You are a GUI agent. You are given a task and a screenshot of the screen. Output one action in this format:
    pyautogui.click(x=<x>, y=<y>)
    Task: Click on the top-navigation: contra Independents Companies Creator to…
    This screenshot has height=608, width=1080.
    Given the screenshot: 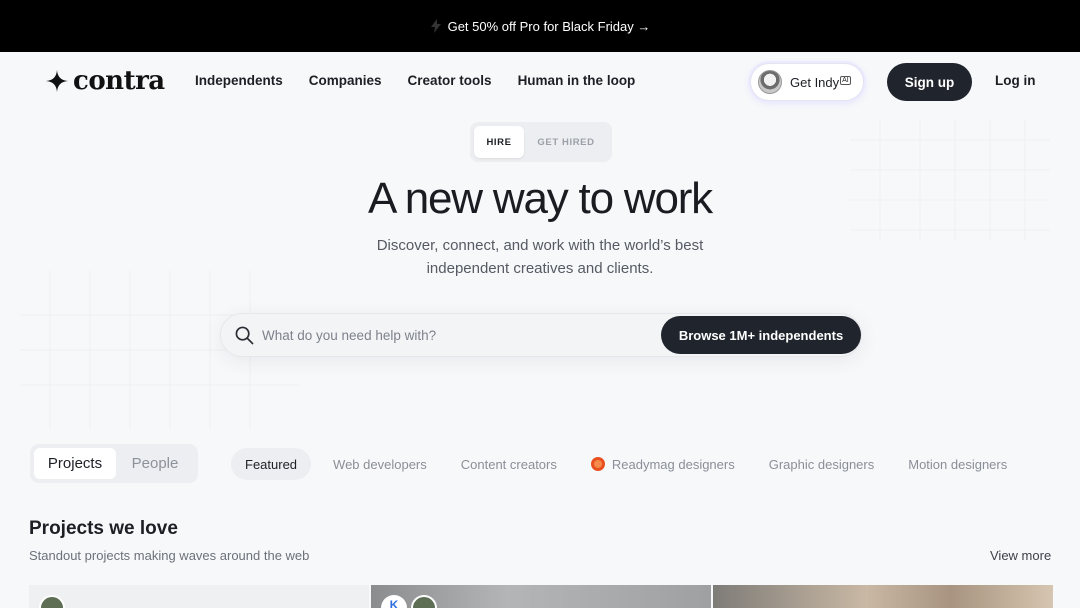 What is the action you would take?
    pyautogui.click(x=540, y=82)
    